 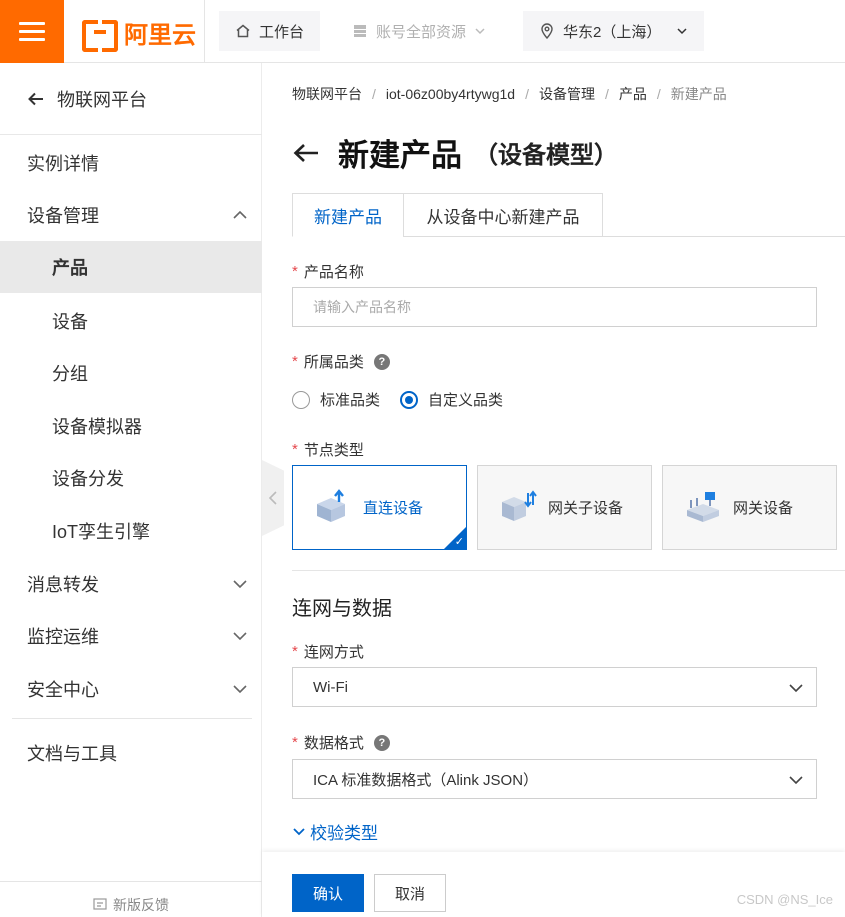 What do you see at coordinates (327, 94) in the screenshot?
I see `breadcrumb-item: 物联网平台` at bounding box center [327, 94].